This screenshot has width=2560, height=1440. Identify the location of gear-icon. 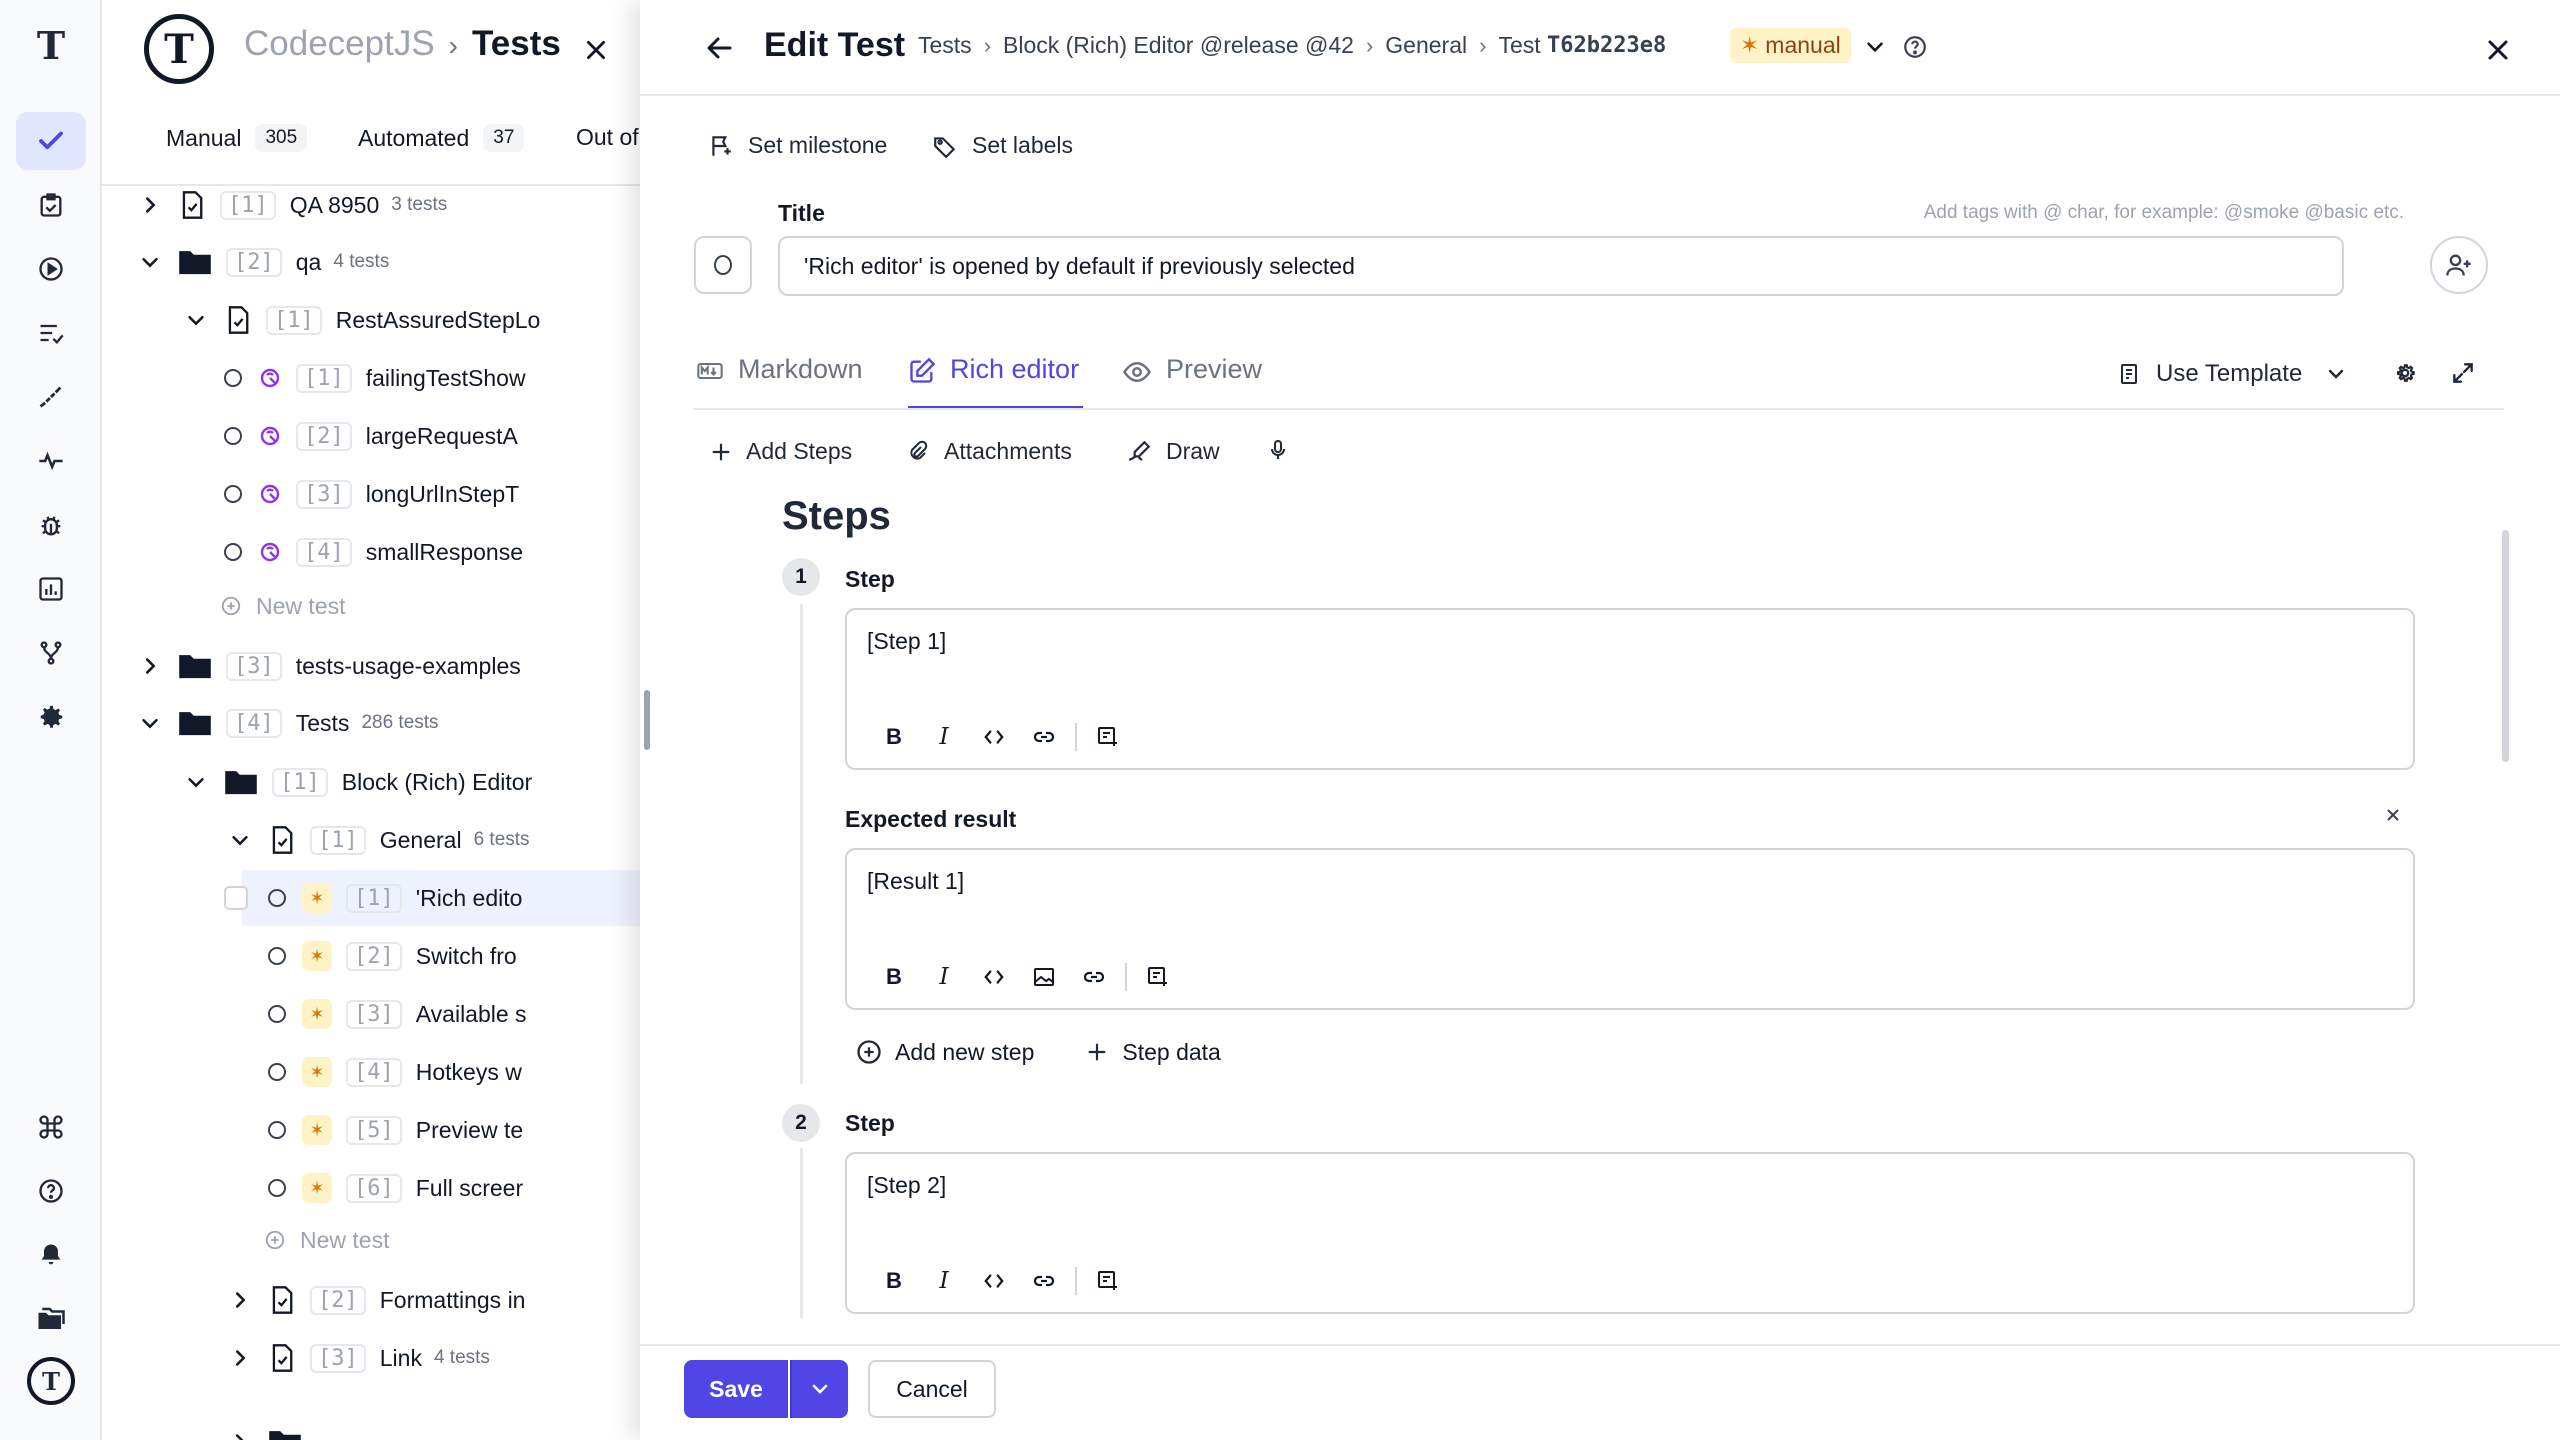
(51, 717).